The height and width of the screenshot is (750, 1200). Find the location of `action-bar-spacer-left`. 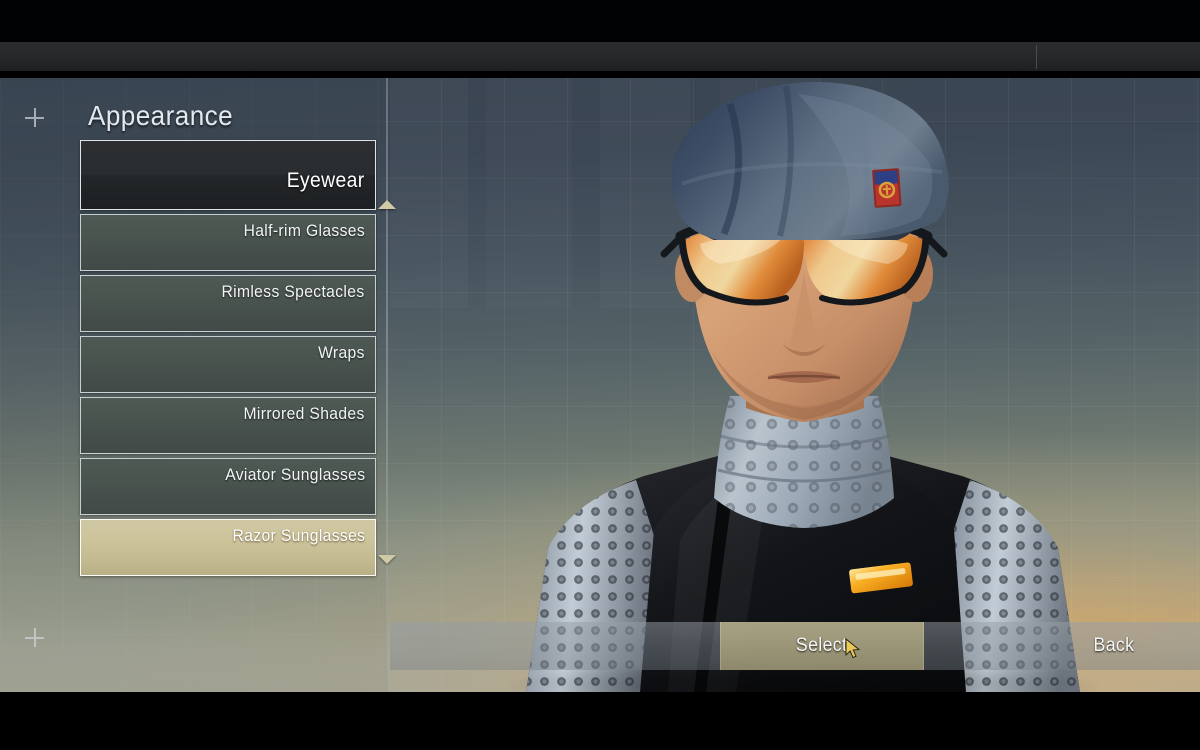

action-bar-spacer-left is located at coordinates (555, 646).